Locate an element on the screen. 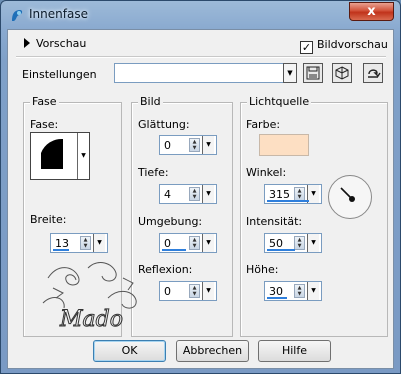  breite-level-bar is located at coordinates (61, 250).